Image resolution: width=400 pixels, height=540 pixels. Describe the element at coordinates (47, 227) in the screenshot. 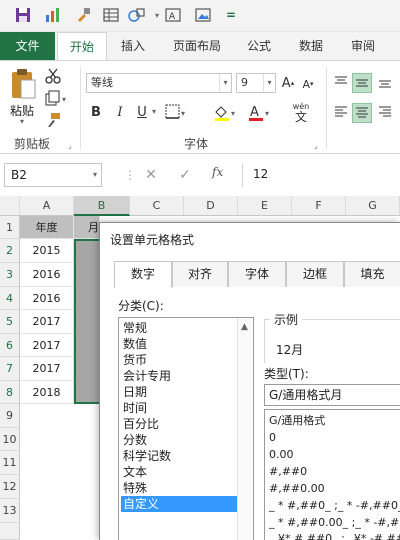

I see `table-header-cell: 年度` at that location.